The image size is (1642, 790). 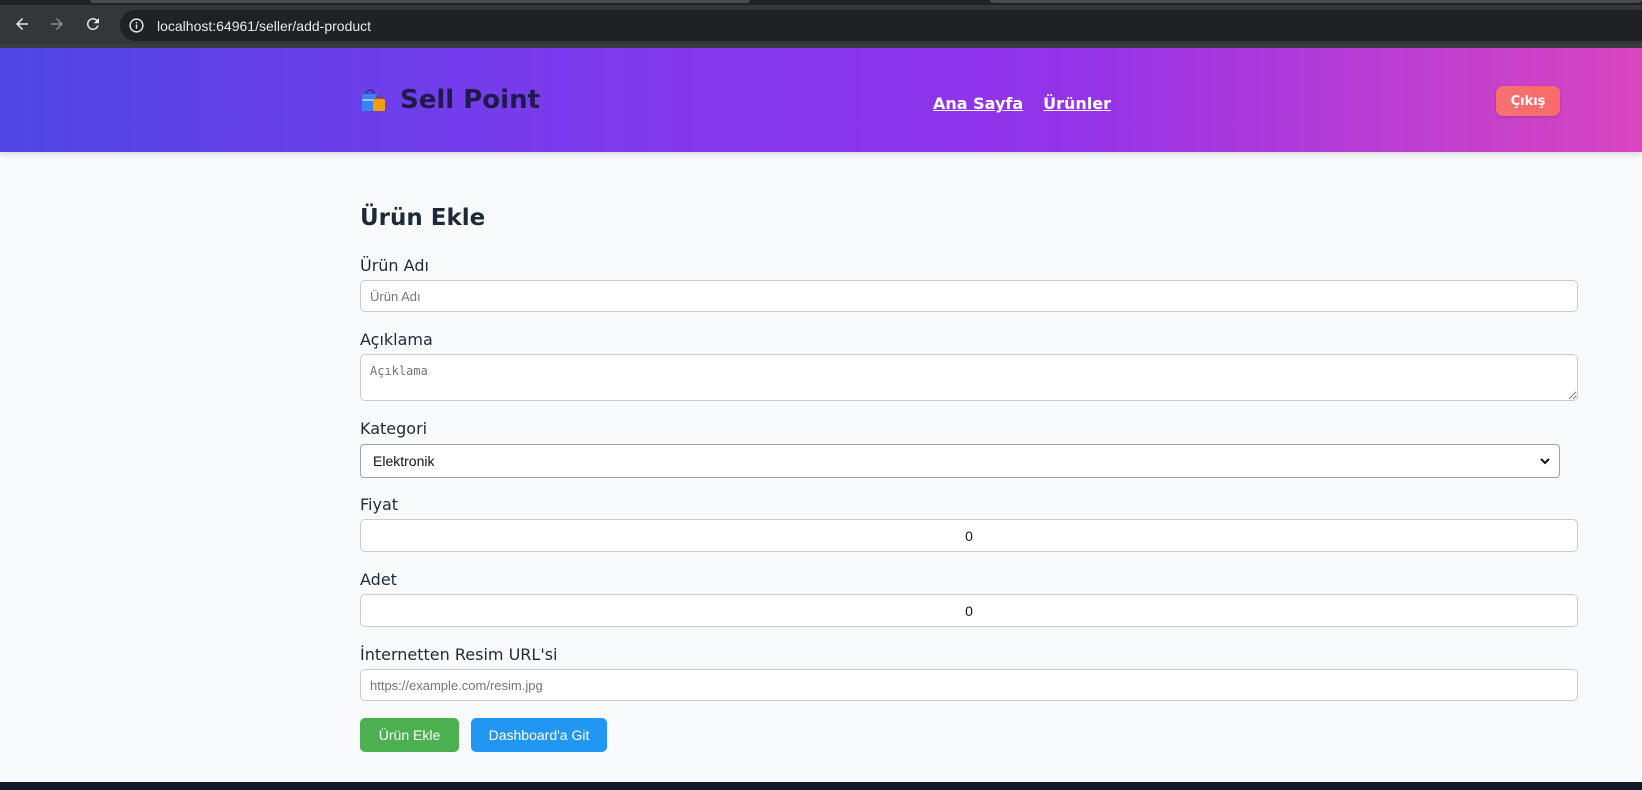 What do you see at coordinates (969, 377) in the screenshot?
I see `description-textarea` at bounding box center [969, 377].